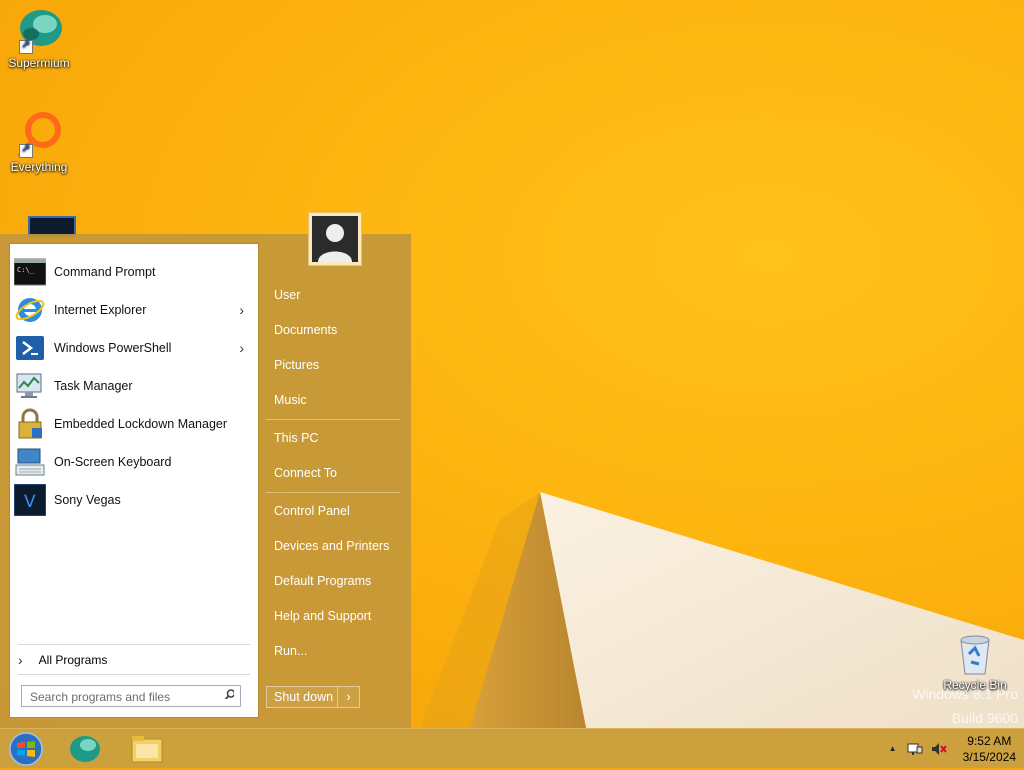 This screenshot has height=770, width=1024. I want to click on lockdown-manager-icon, so click(30, 424).